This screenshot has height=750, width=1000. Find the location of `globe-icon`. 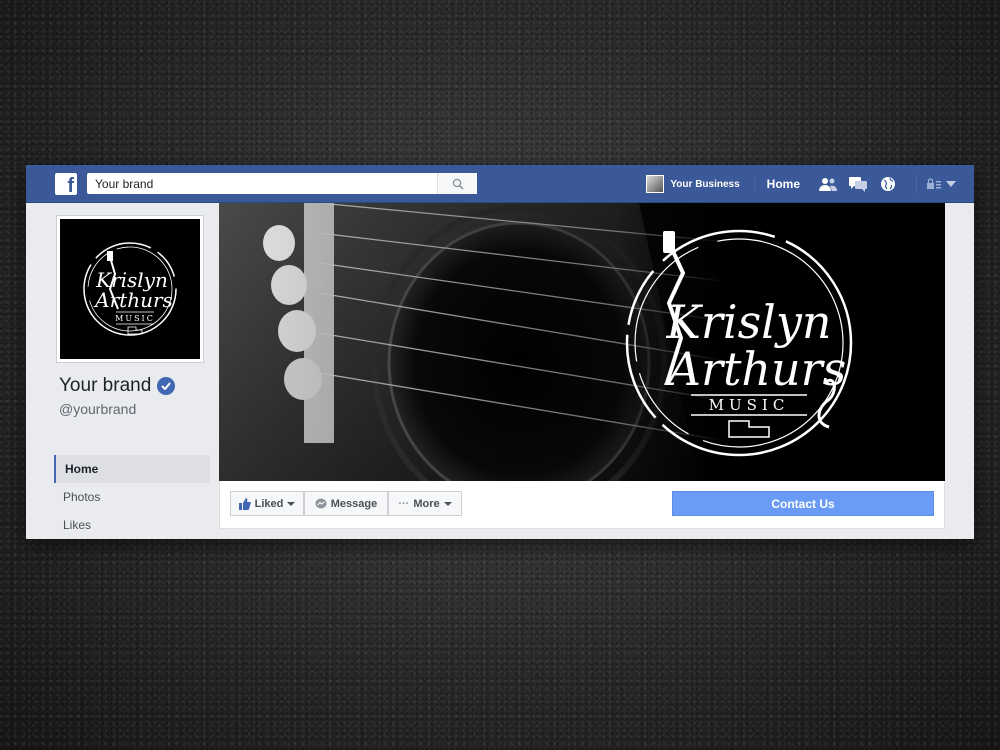

globe-icon is located at coordinates (888, 184).